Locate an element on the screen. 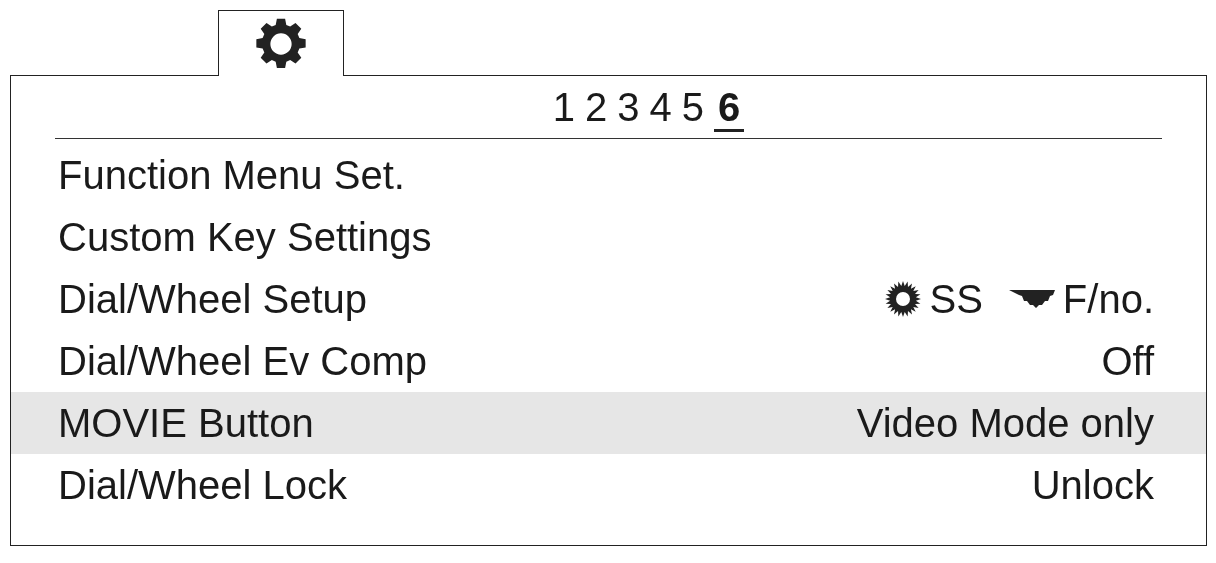 The width and height of the screenshot is (1216, 563). menu-label: Dial/Wheel Ev Comp is located at coordinates (242, 361).